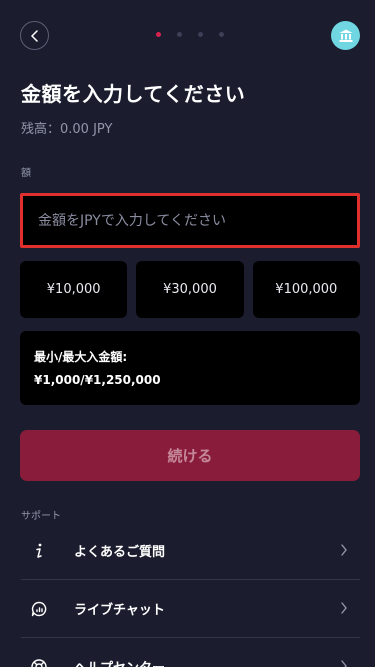  What do you see at coordinates (120, 552) in the screenshot?
I see `support-item-label: よくあるご質問` at bounding box center [120, 552].